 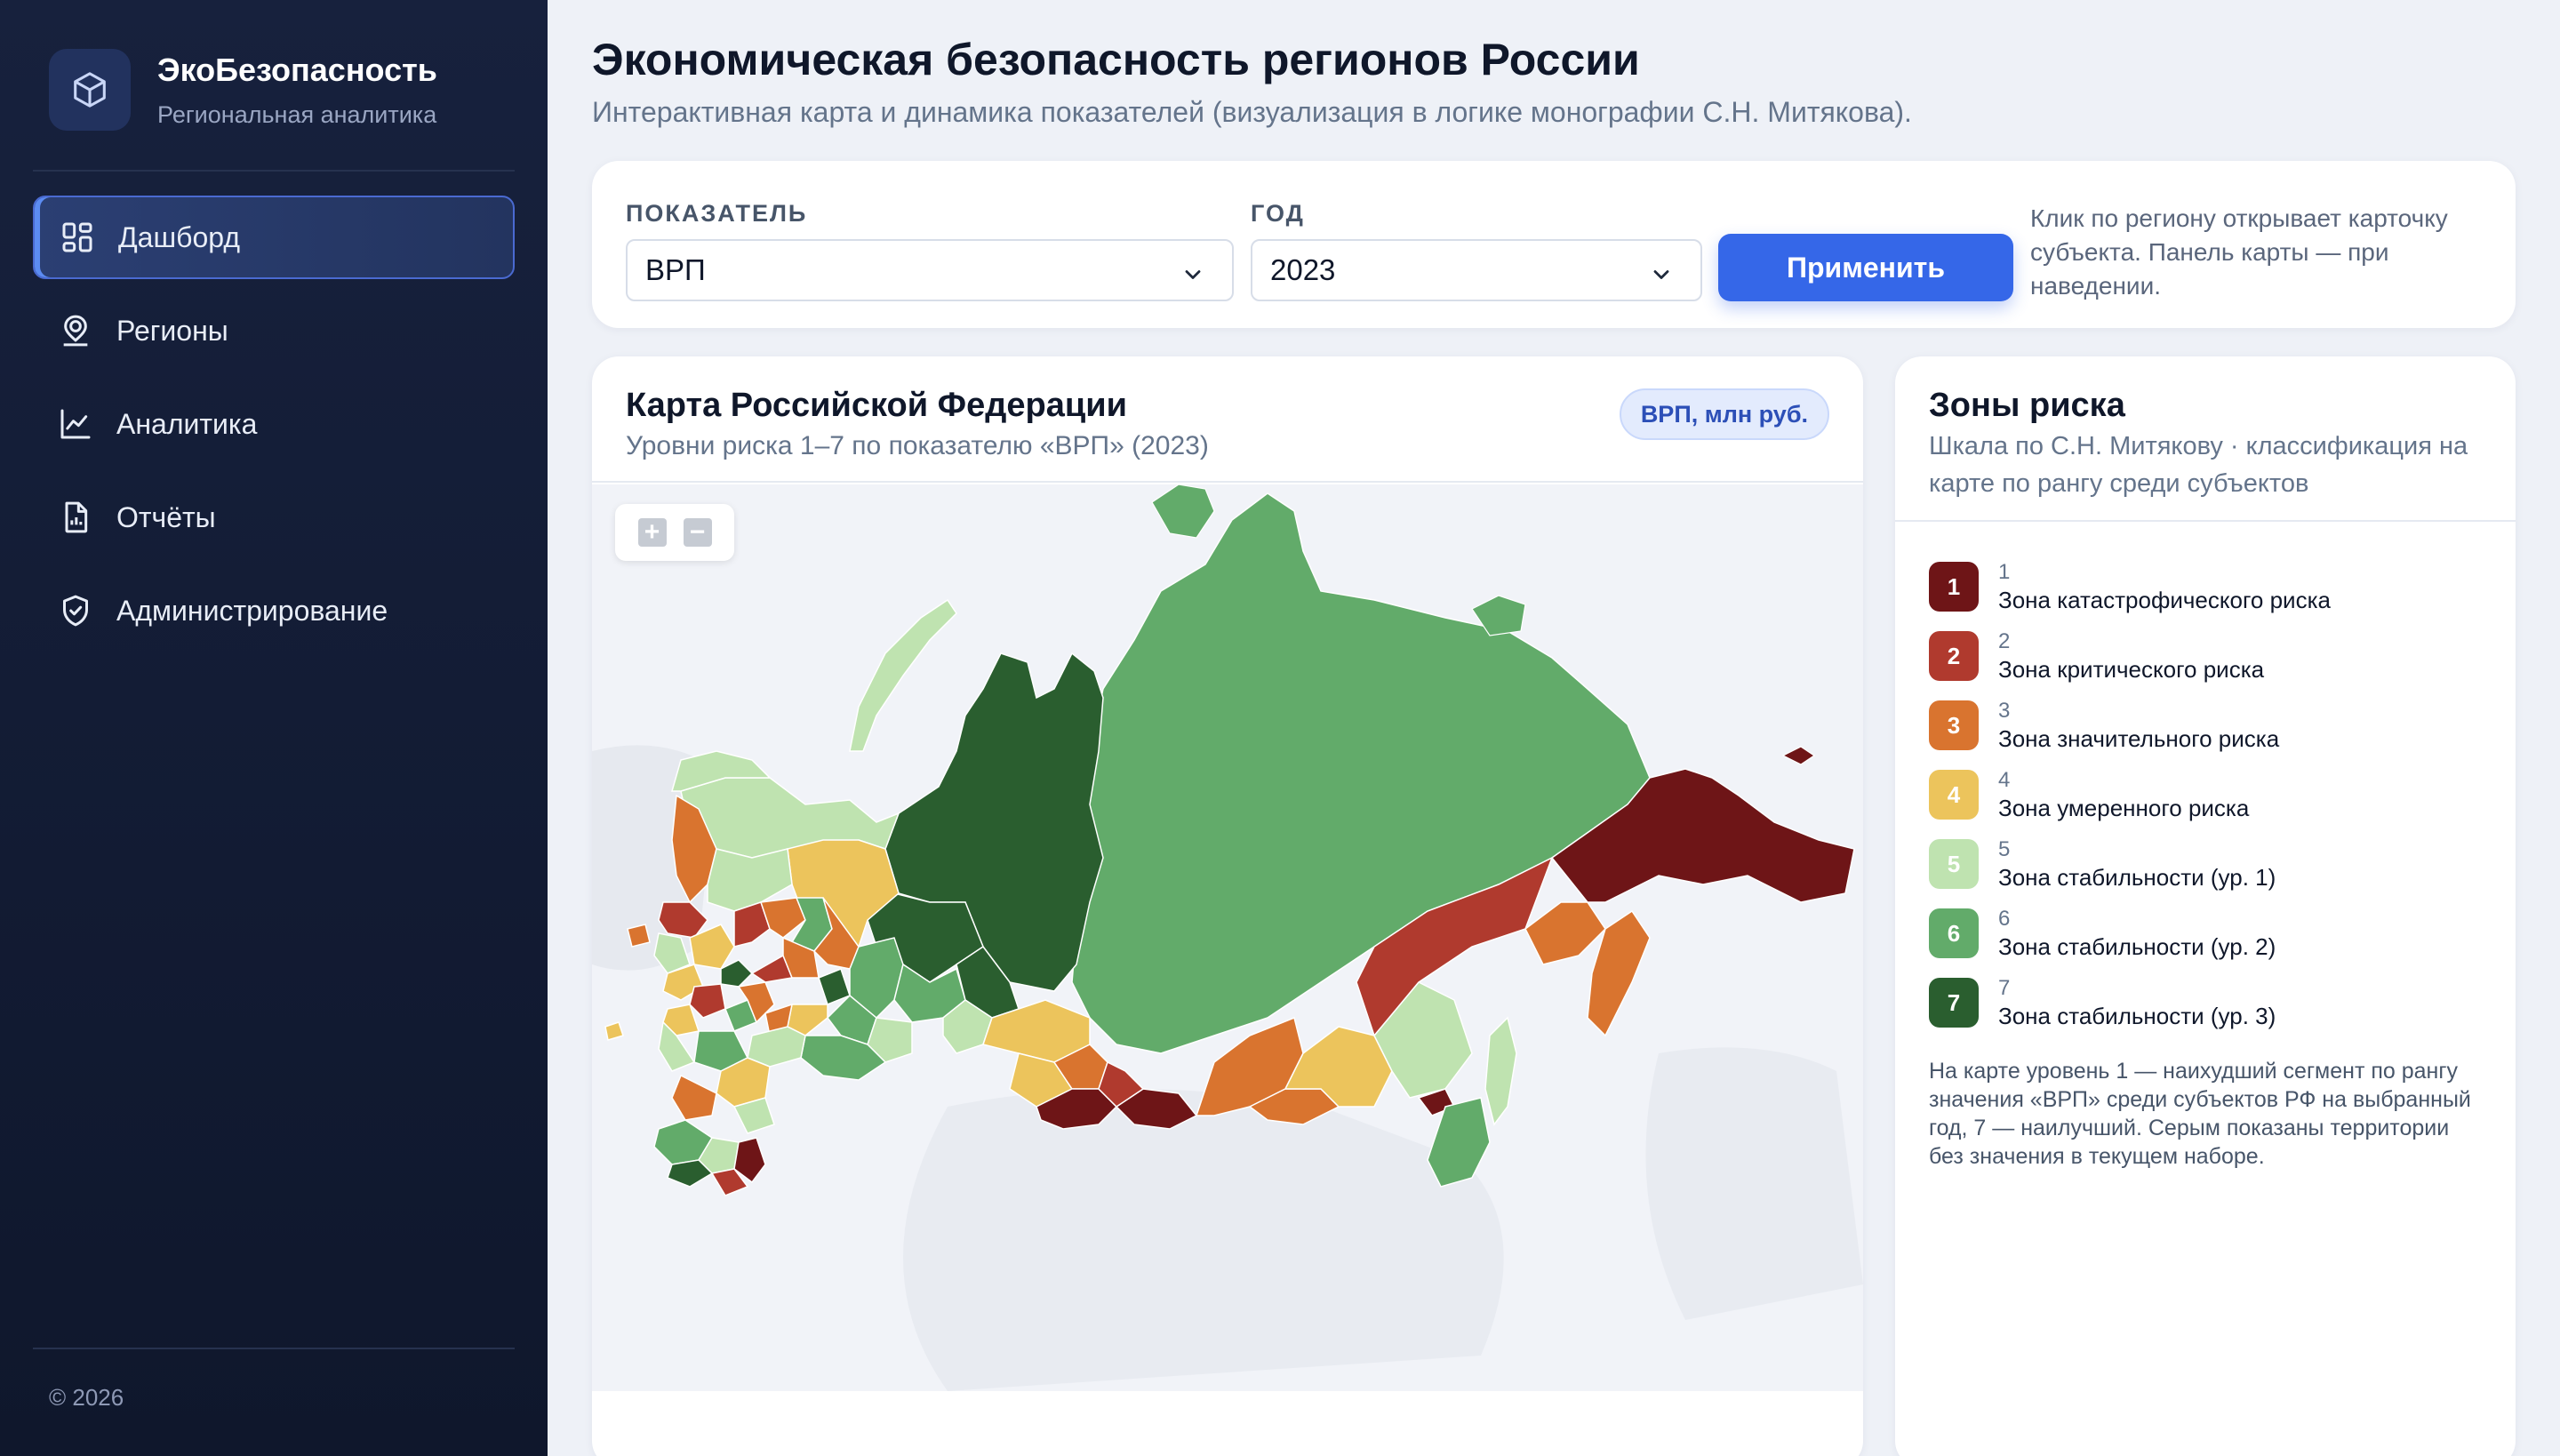 What do you see at coordinates (274, 1348) in the screenshot?
I see `sidebar-footer-divider` at bounding box center [274, 1348].